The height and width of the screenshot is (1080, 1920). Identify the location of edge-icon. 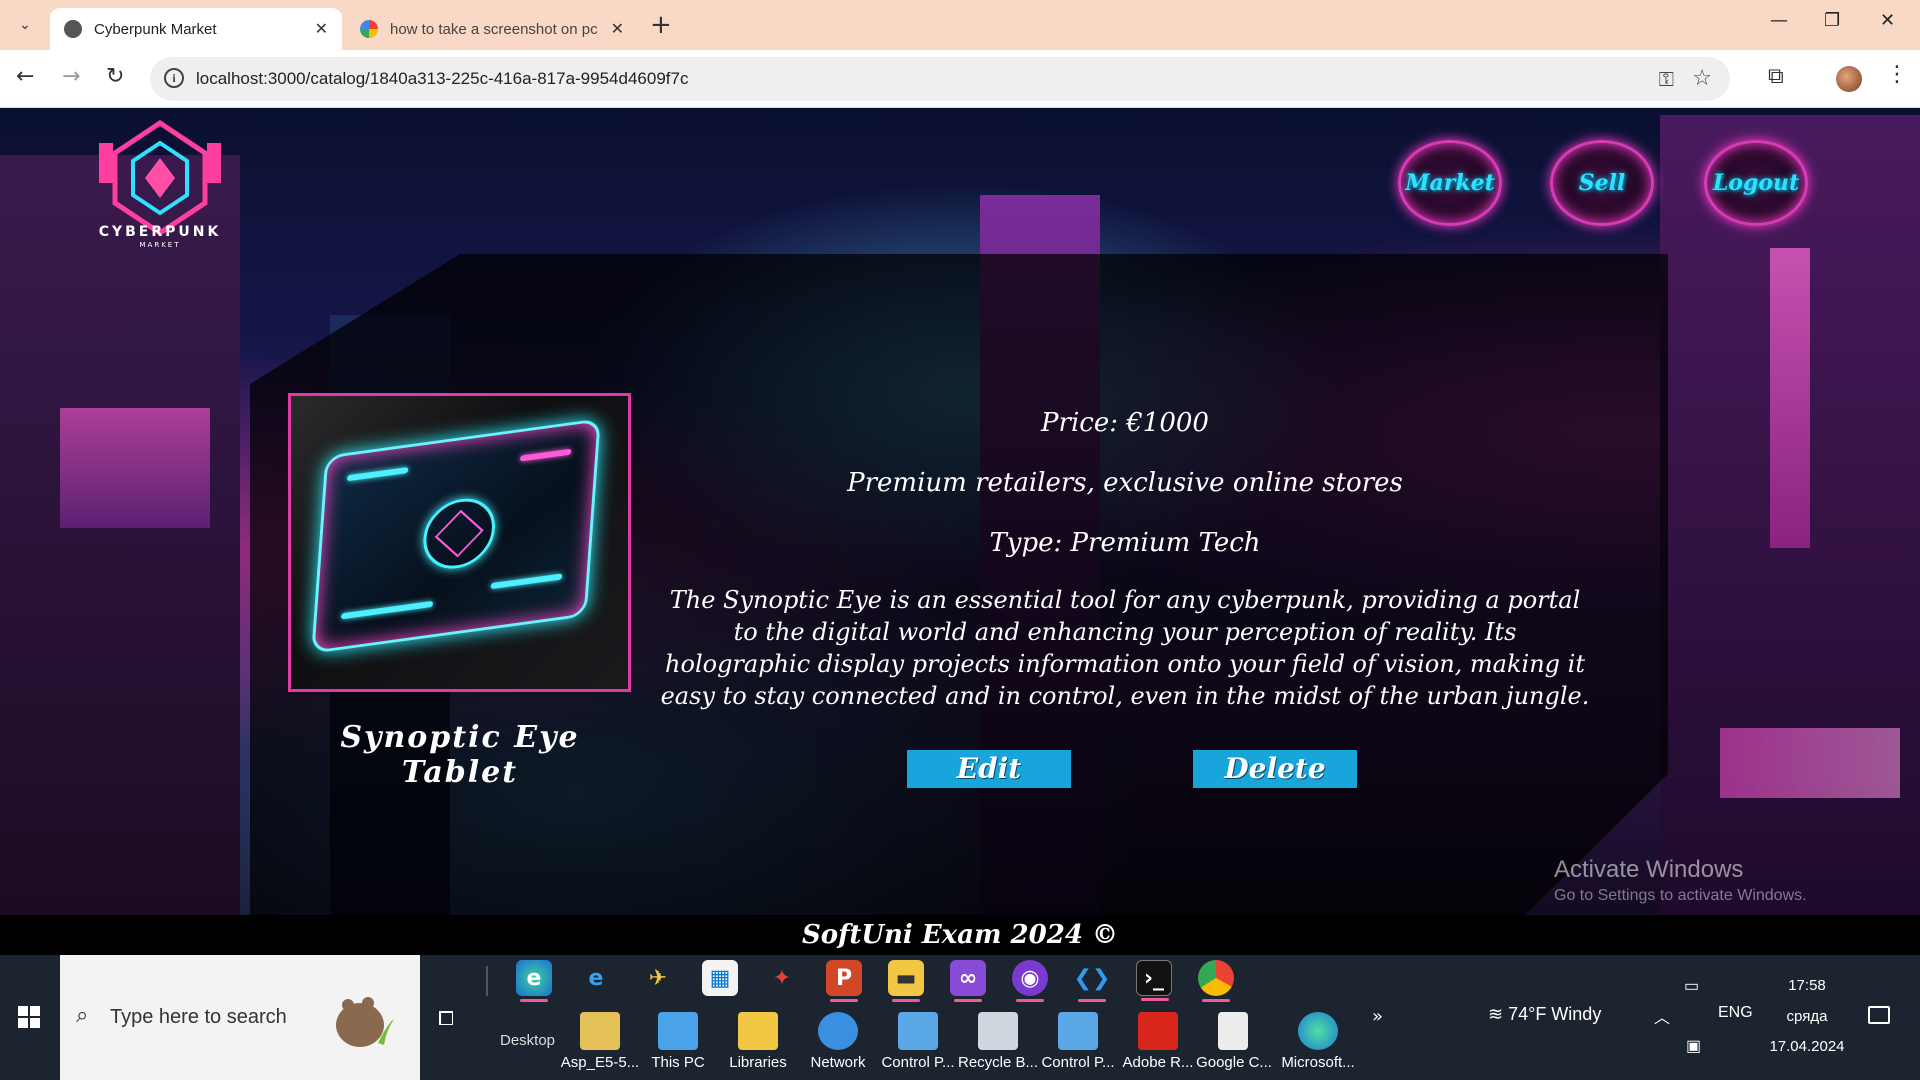
(1318, 1031).